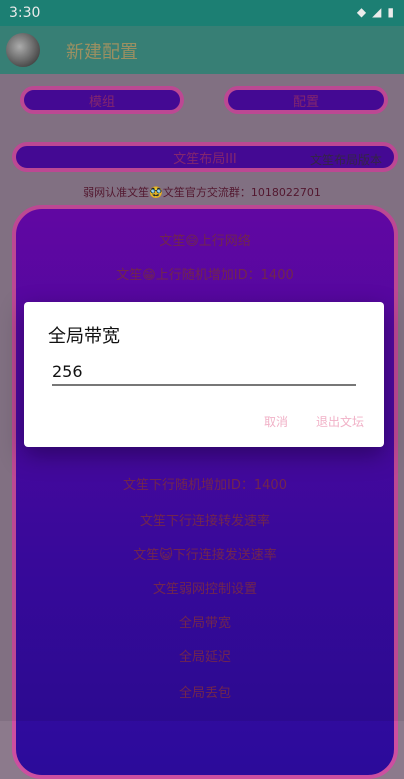 This screenshot has width=404, height=779. I want to click on cancel-button: 取消, so click(276, 421).